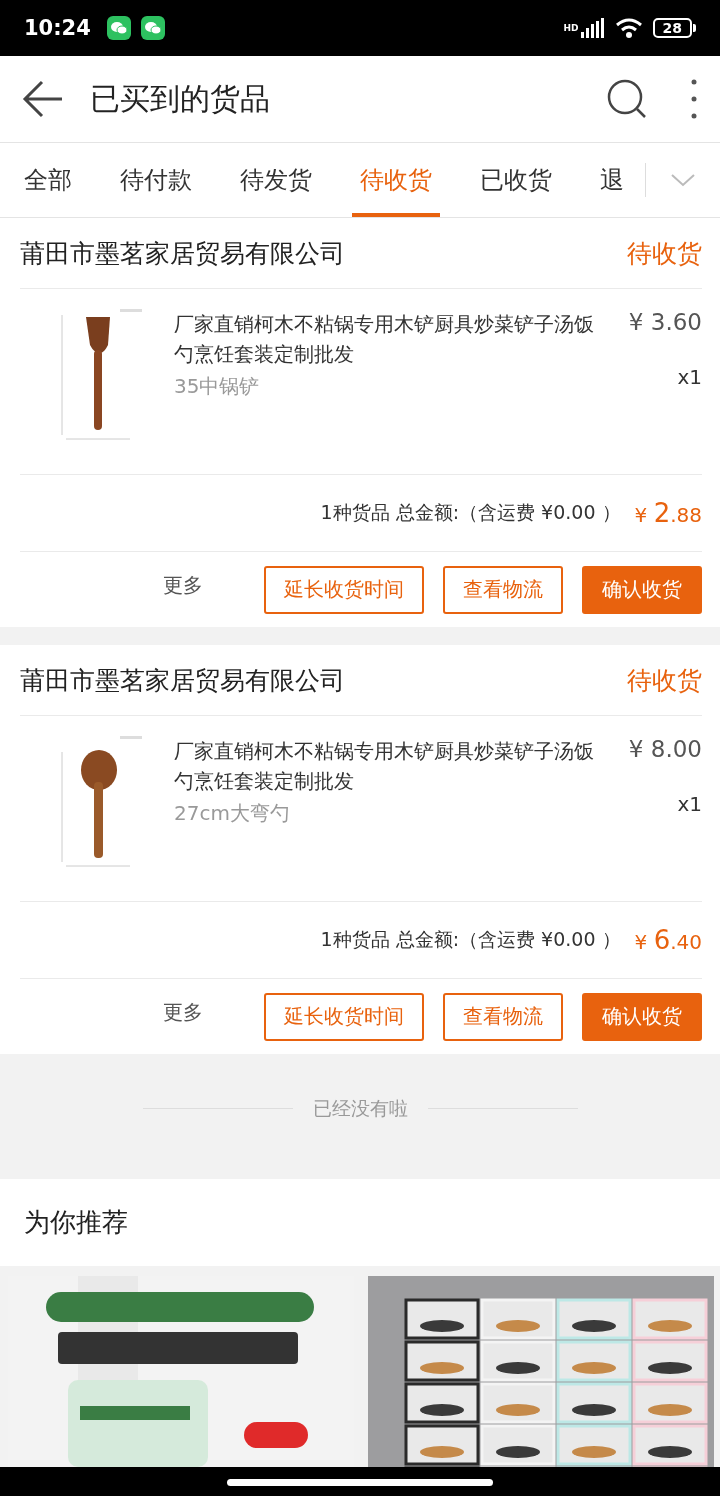  What do you see at coordinates (360, 1108) in the screenshot?
I see `end-of-list-note: 已经没有啦` at bounding box center [360, 1108].